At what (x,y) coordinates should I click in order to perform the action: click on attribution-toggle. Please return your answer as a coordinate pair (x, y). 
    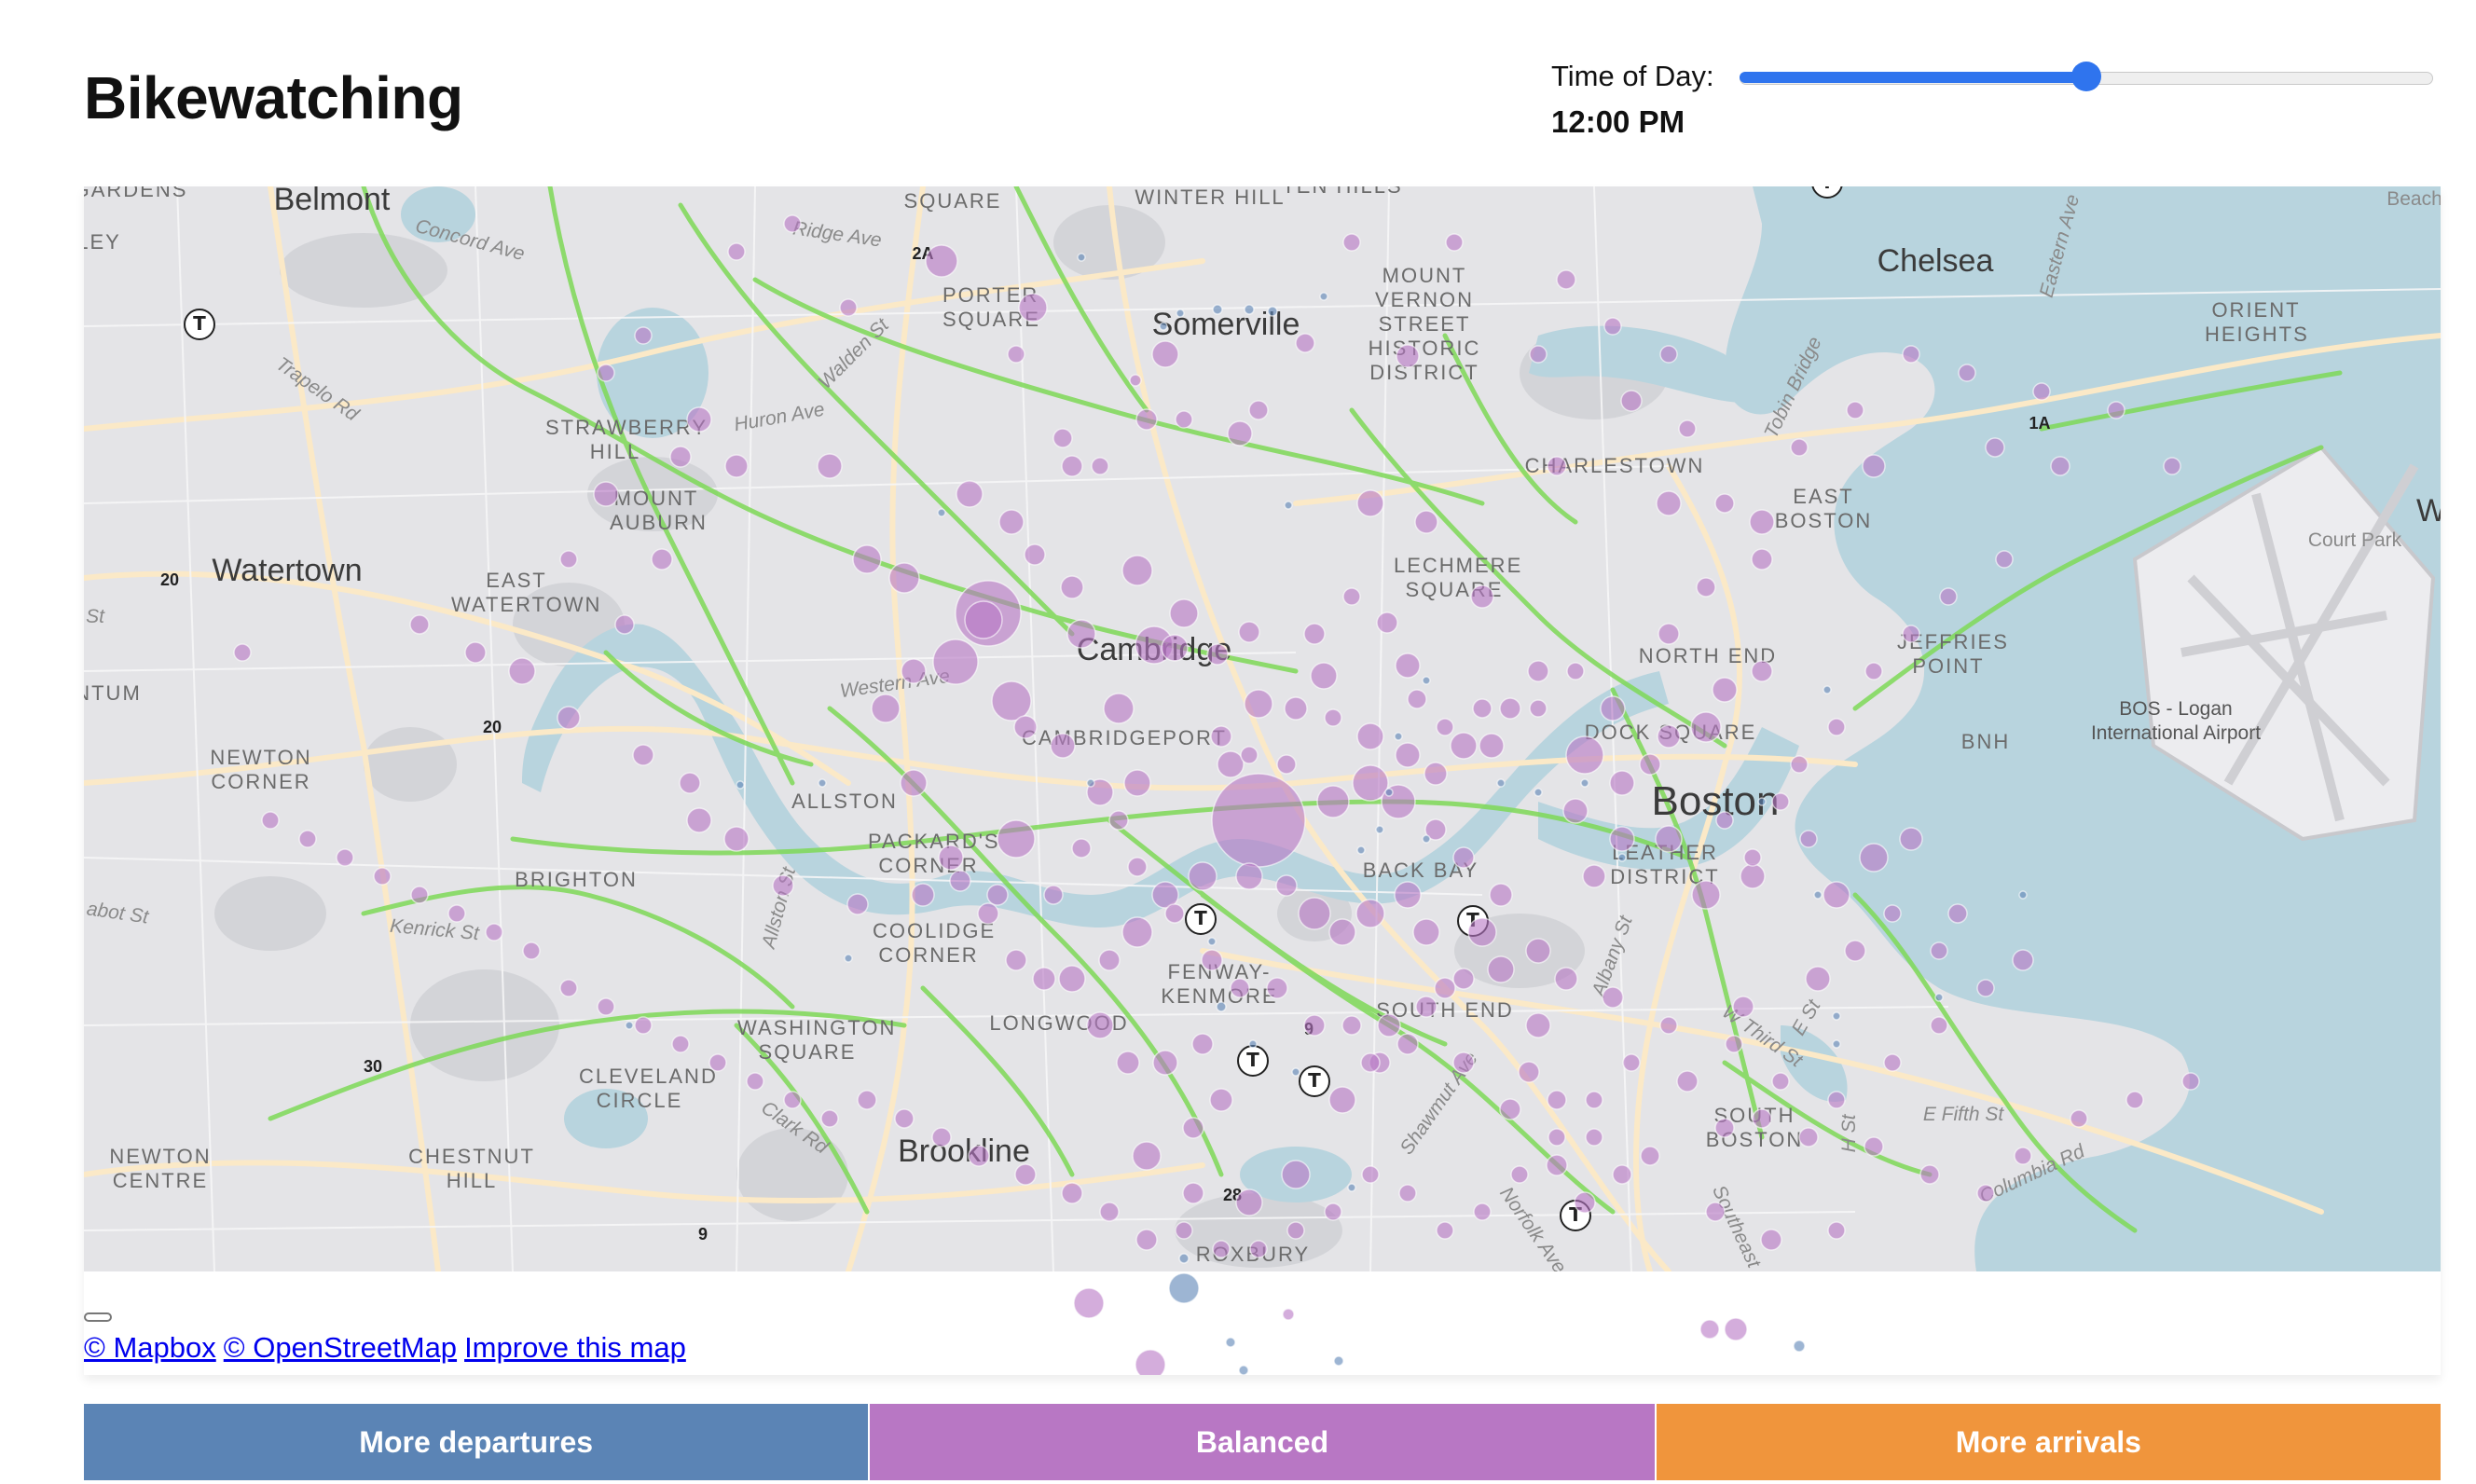
    Looking at the image, I should click on (98, 1317).